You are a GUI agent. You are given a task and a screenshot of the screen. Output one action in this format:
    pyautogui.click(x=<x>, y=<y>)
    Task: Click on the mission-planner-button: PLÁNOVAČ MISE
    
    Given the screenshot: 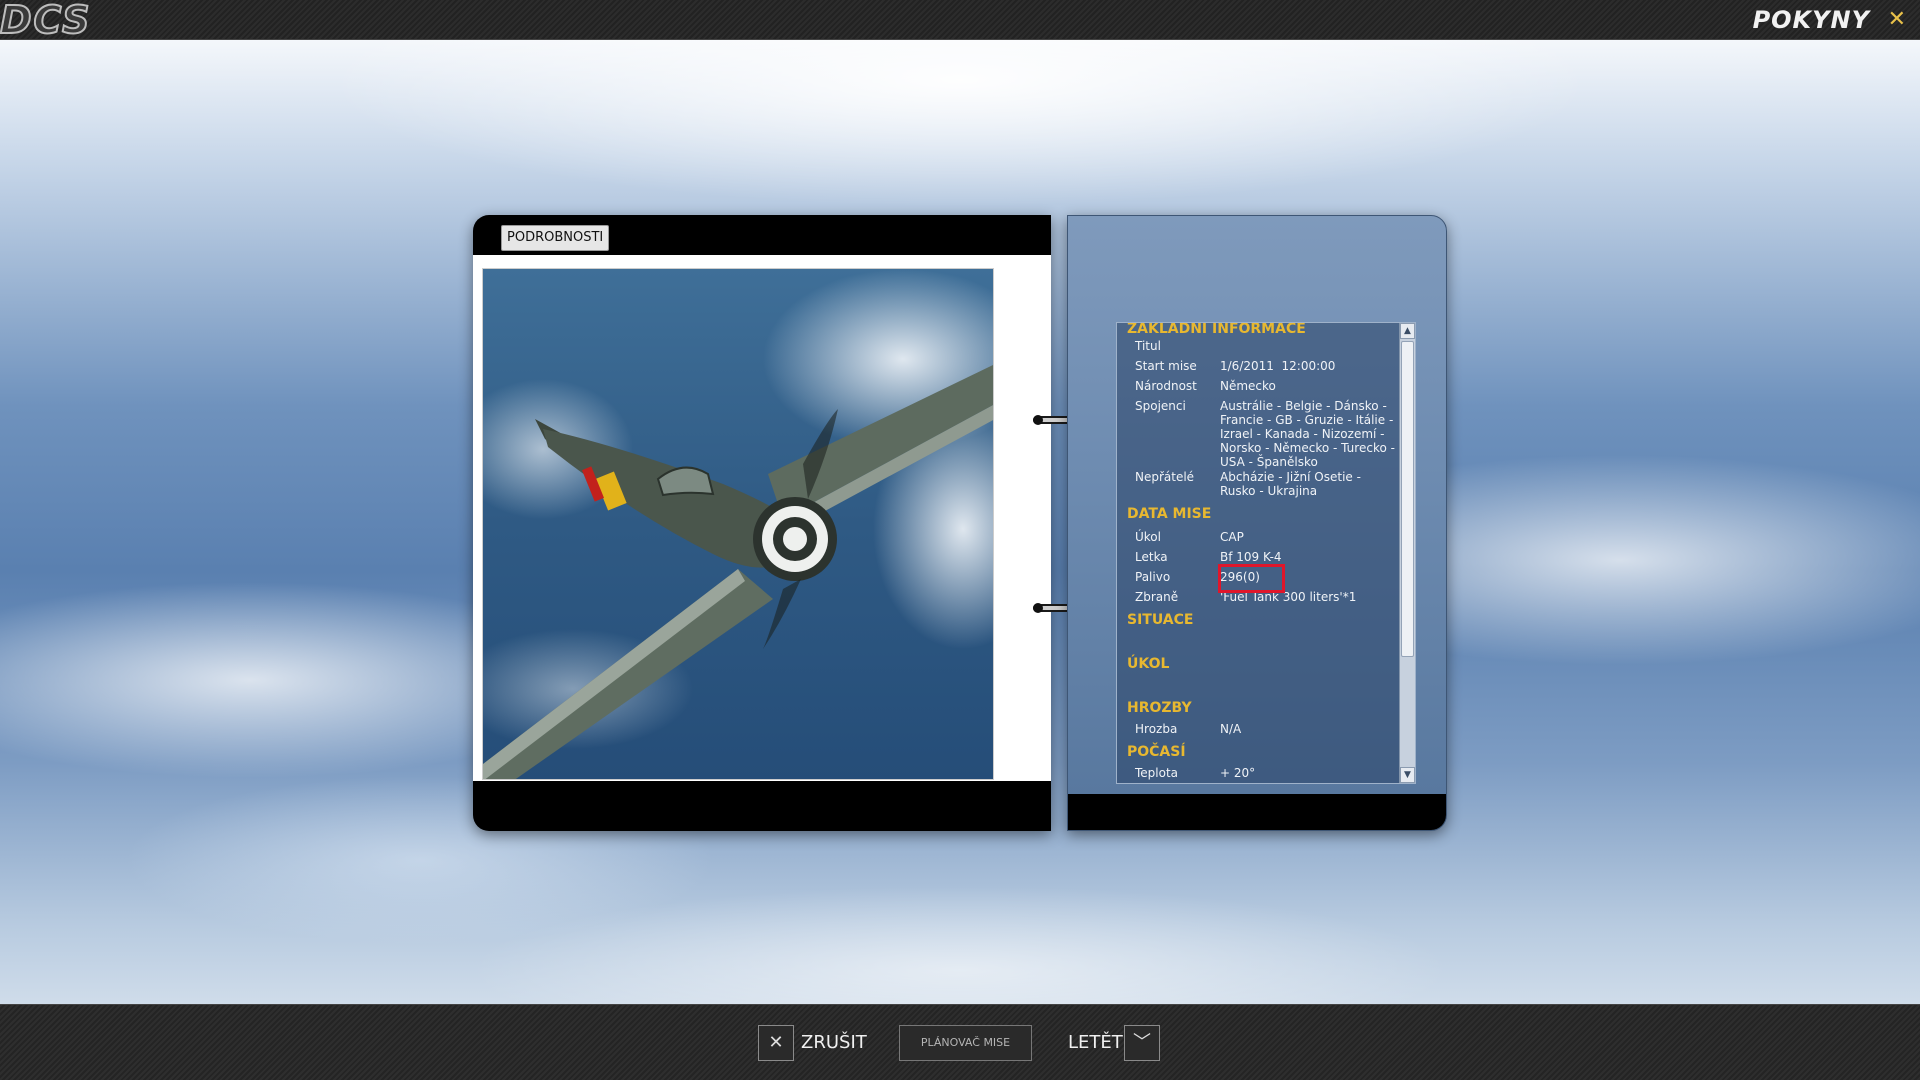 What is the action you would take?
    pyautogui.click(x=965, y=1043)
    